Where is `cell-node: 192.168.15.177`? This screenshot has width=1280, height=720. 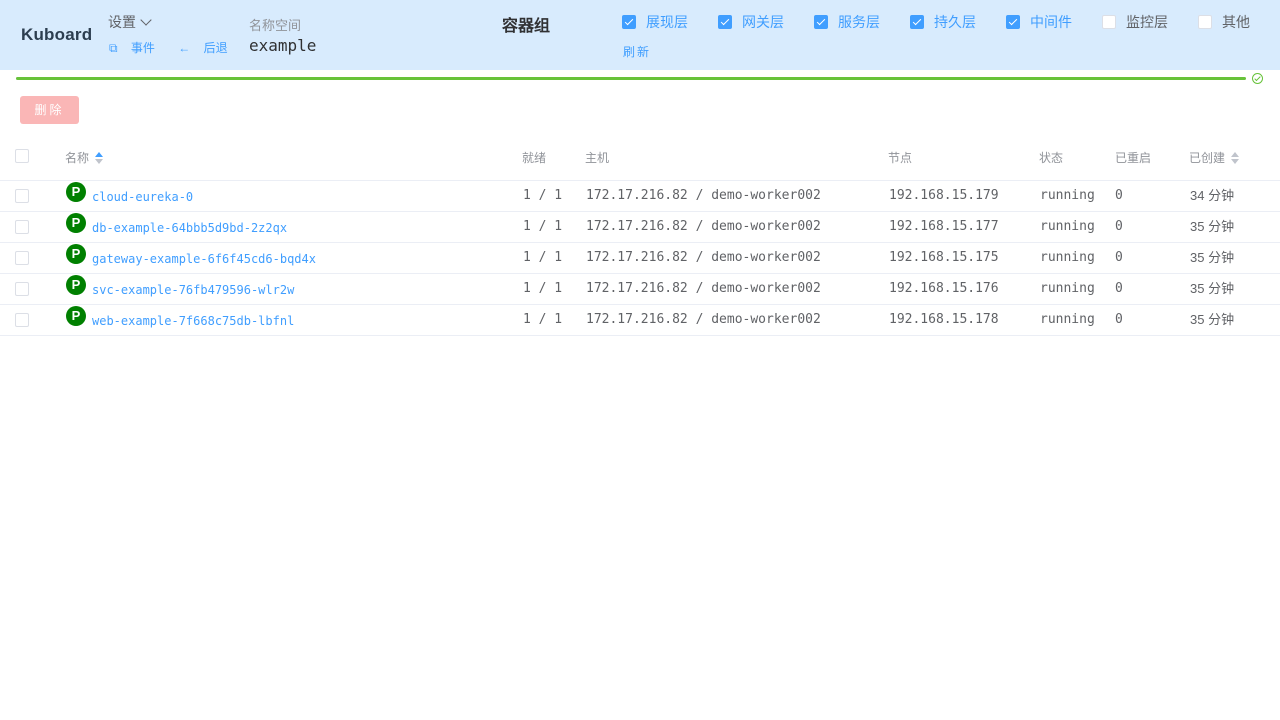 cell-node: 192.168.15.177 is located at coordinates (944, 226).